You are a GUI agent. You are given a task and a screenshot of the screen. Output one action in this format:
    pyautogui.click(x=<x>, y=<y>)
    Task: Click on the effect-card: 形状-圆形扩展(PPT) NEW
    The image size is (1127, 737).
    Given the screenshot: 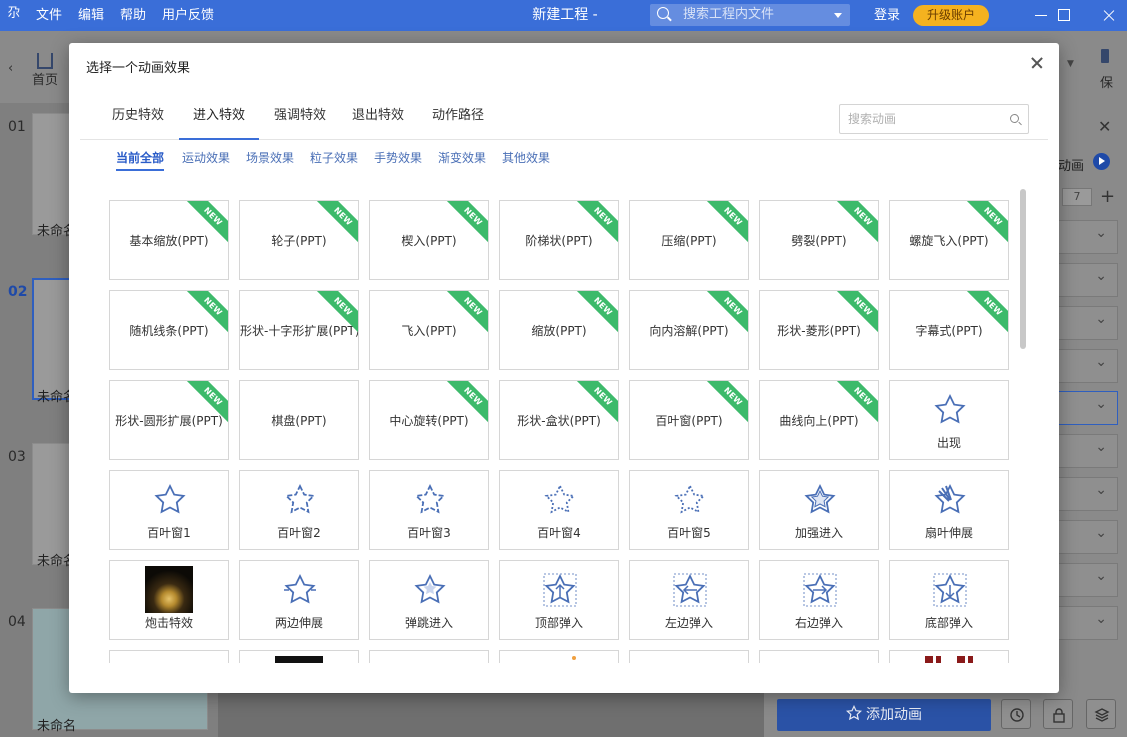 What is the action you would take?
    pyautogui.click(x=169, y=420)
    